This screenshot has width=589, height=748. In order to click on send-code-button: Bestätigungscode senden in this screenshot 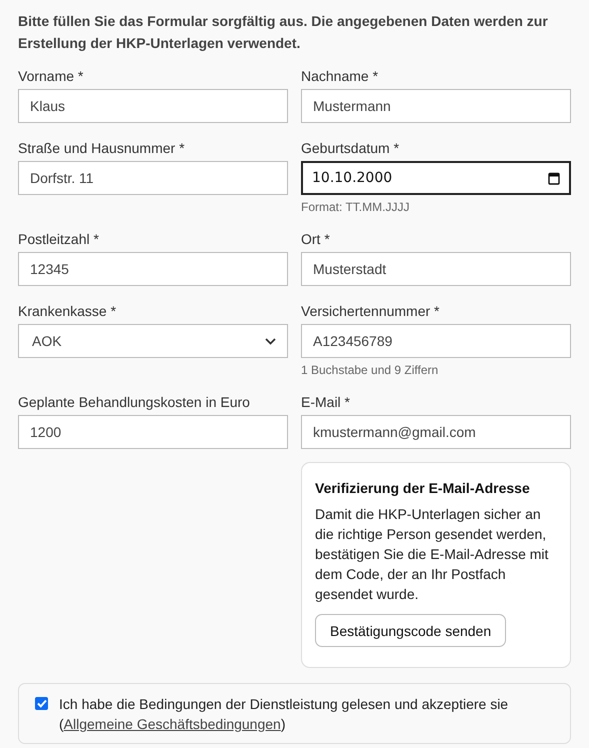, I will do `click(410, 630)`.